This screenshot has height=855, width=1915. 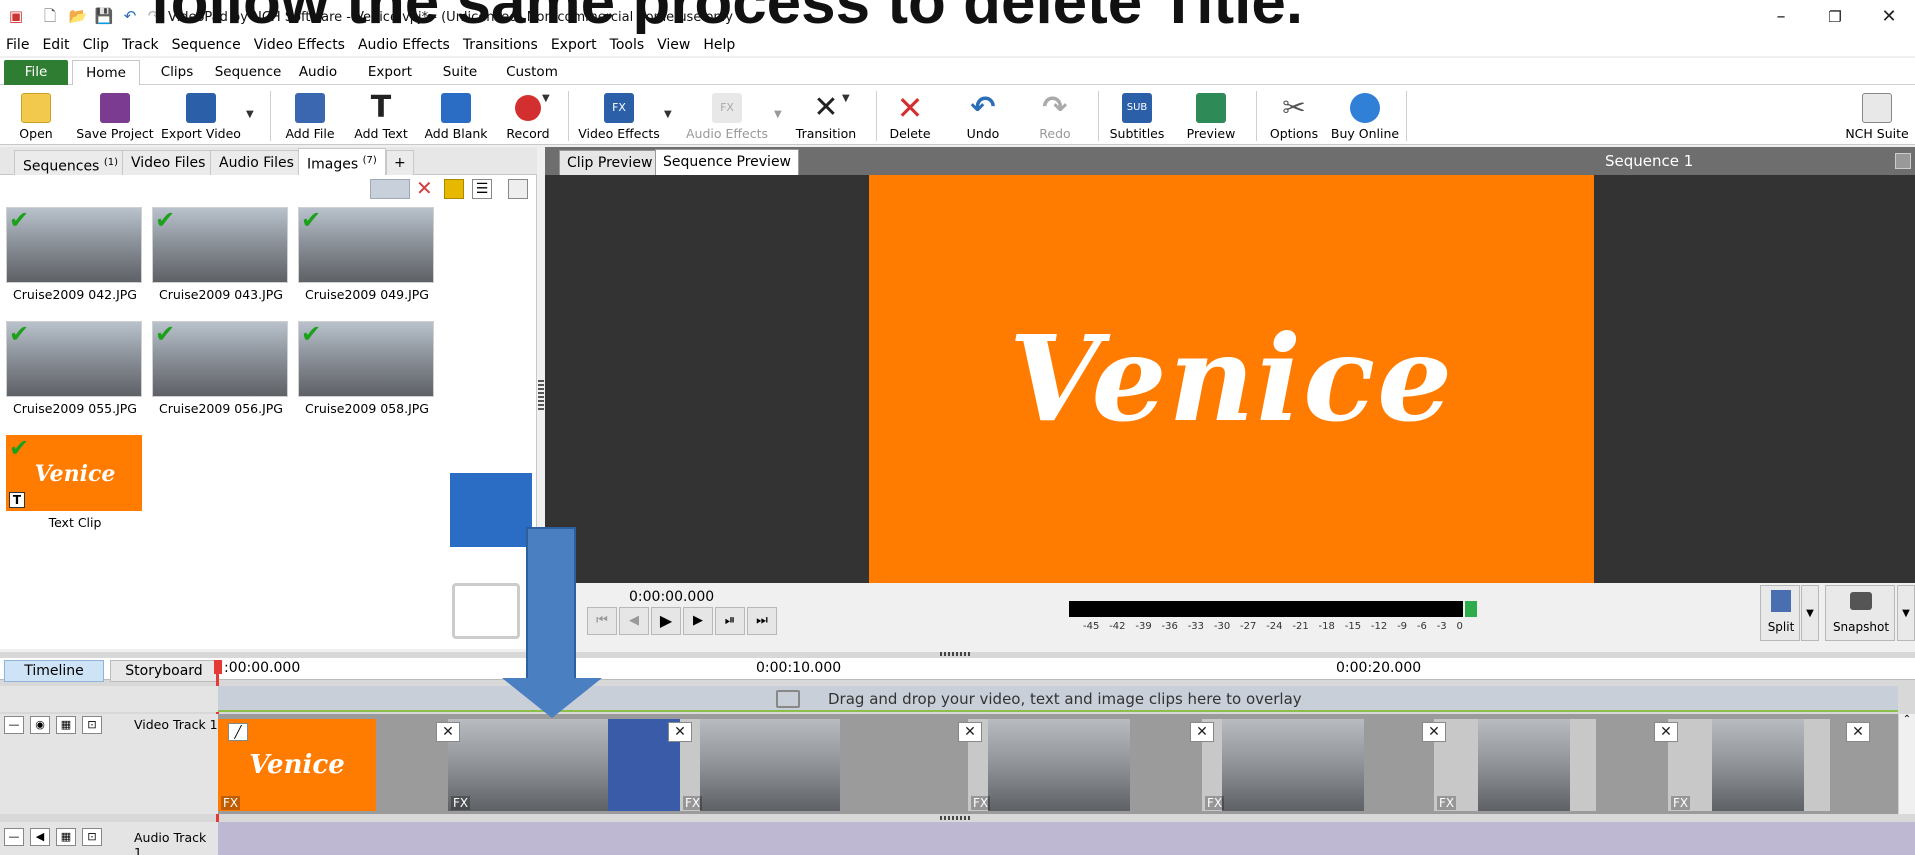 I want to click on playhead-handle, so click(x=218, y=667).